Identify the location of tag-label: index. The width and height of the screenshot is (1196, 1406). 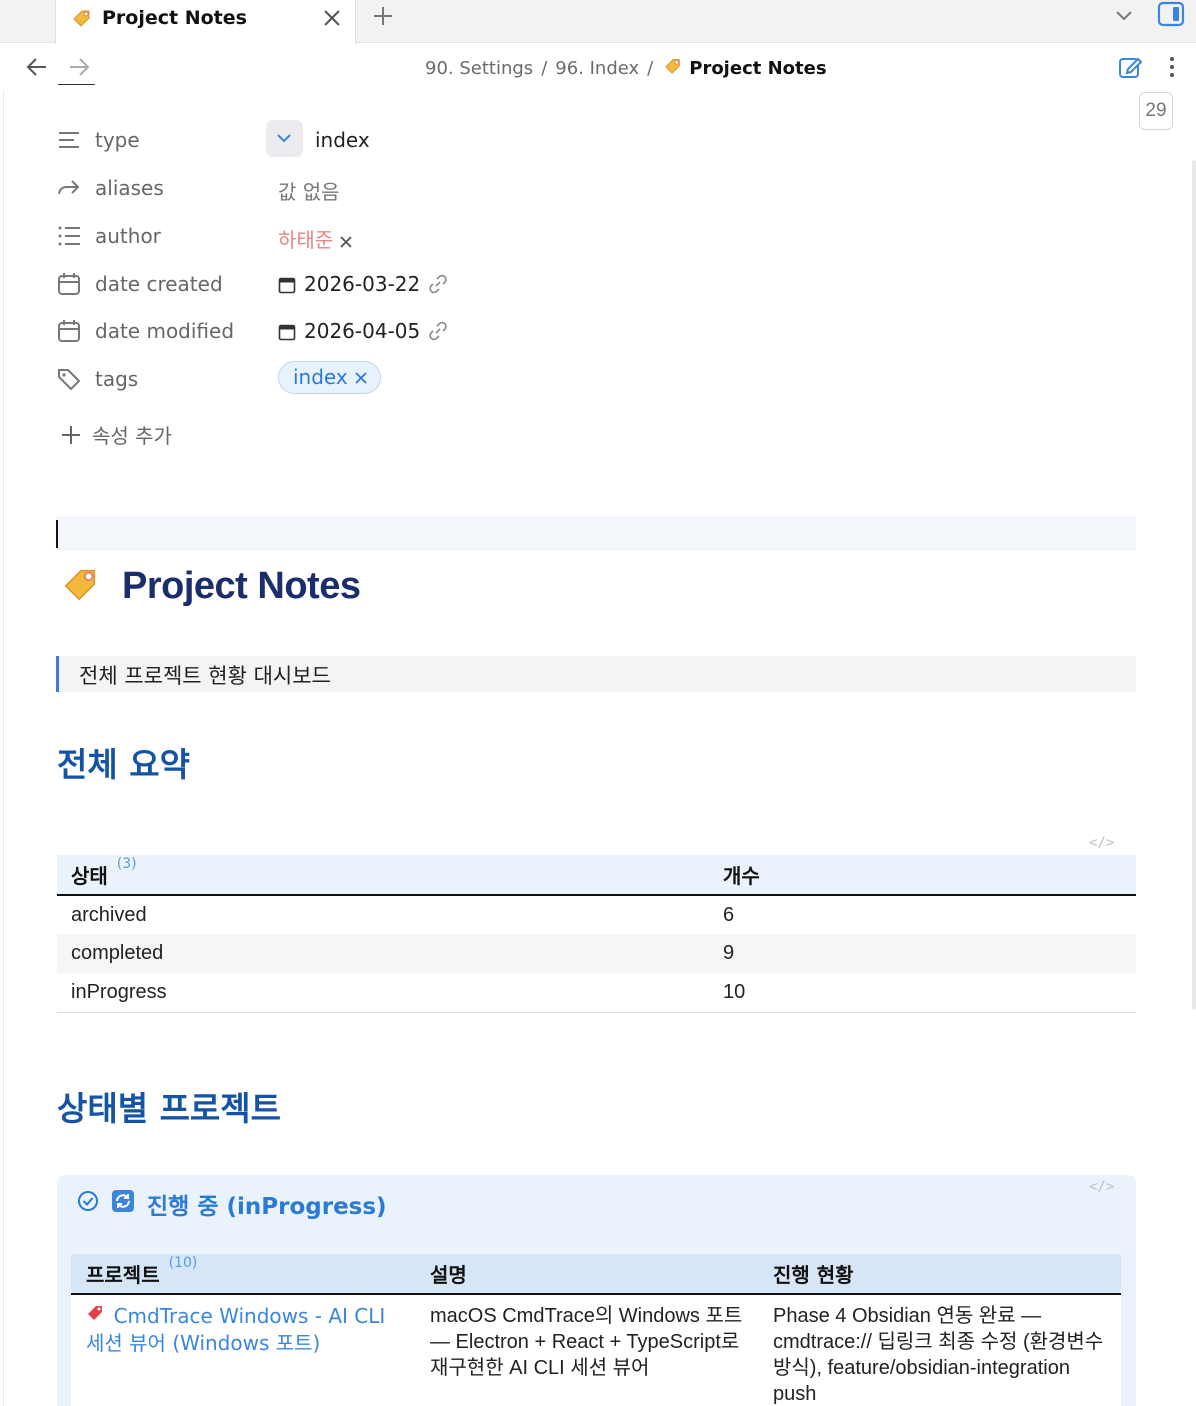
(320, 377).